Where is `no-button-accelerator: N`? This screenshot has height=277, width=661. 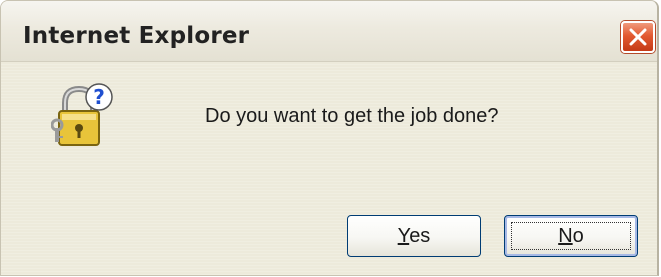 no-button-accelerator: N is located at coordinates (565, 236).